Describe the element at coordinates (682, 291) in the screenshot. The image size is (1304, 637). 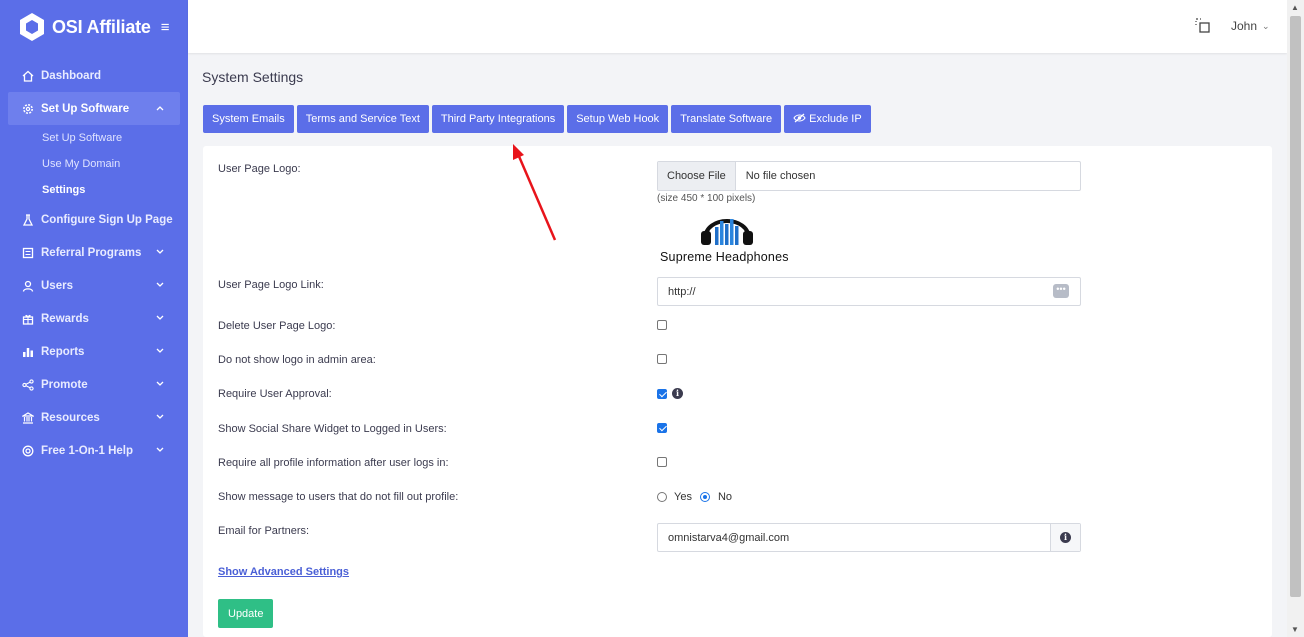
I see `logo-link-value: http://` at that location.